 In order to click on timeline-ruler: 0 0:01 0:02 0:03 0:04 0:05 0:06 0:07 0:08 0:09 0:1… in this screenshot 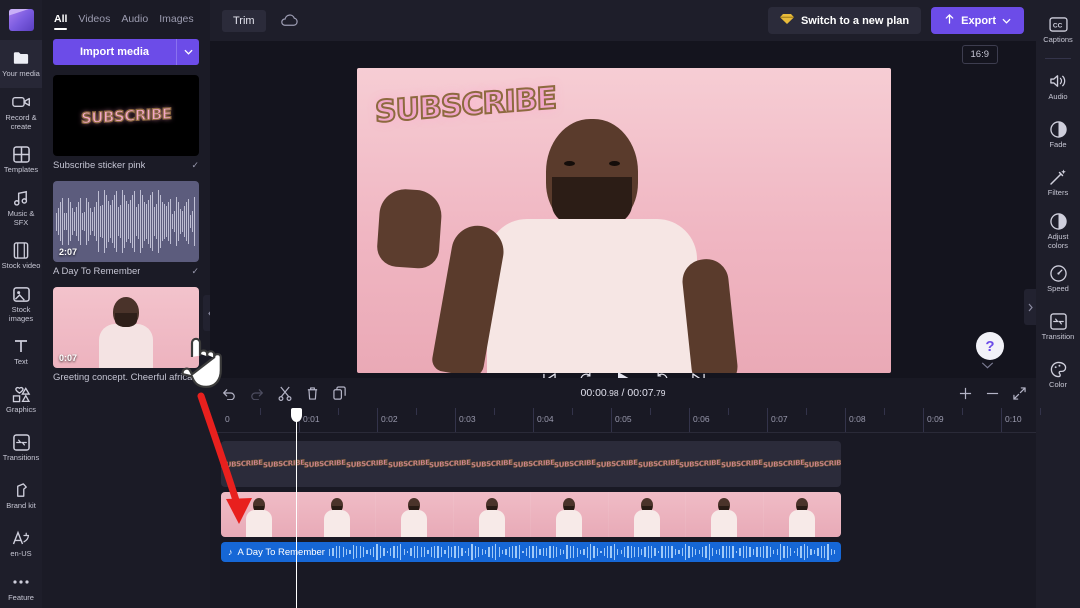, I will do `click(625, 420)`.